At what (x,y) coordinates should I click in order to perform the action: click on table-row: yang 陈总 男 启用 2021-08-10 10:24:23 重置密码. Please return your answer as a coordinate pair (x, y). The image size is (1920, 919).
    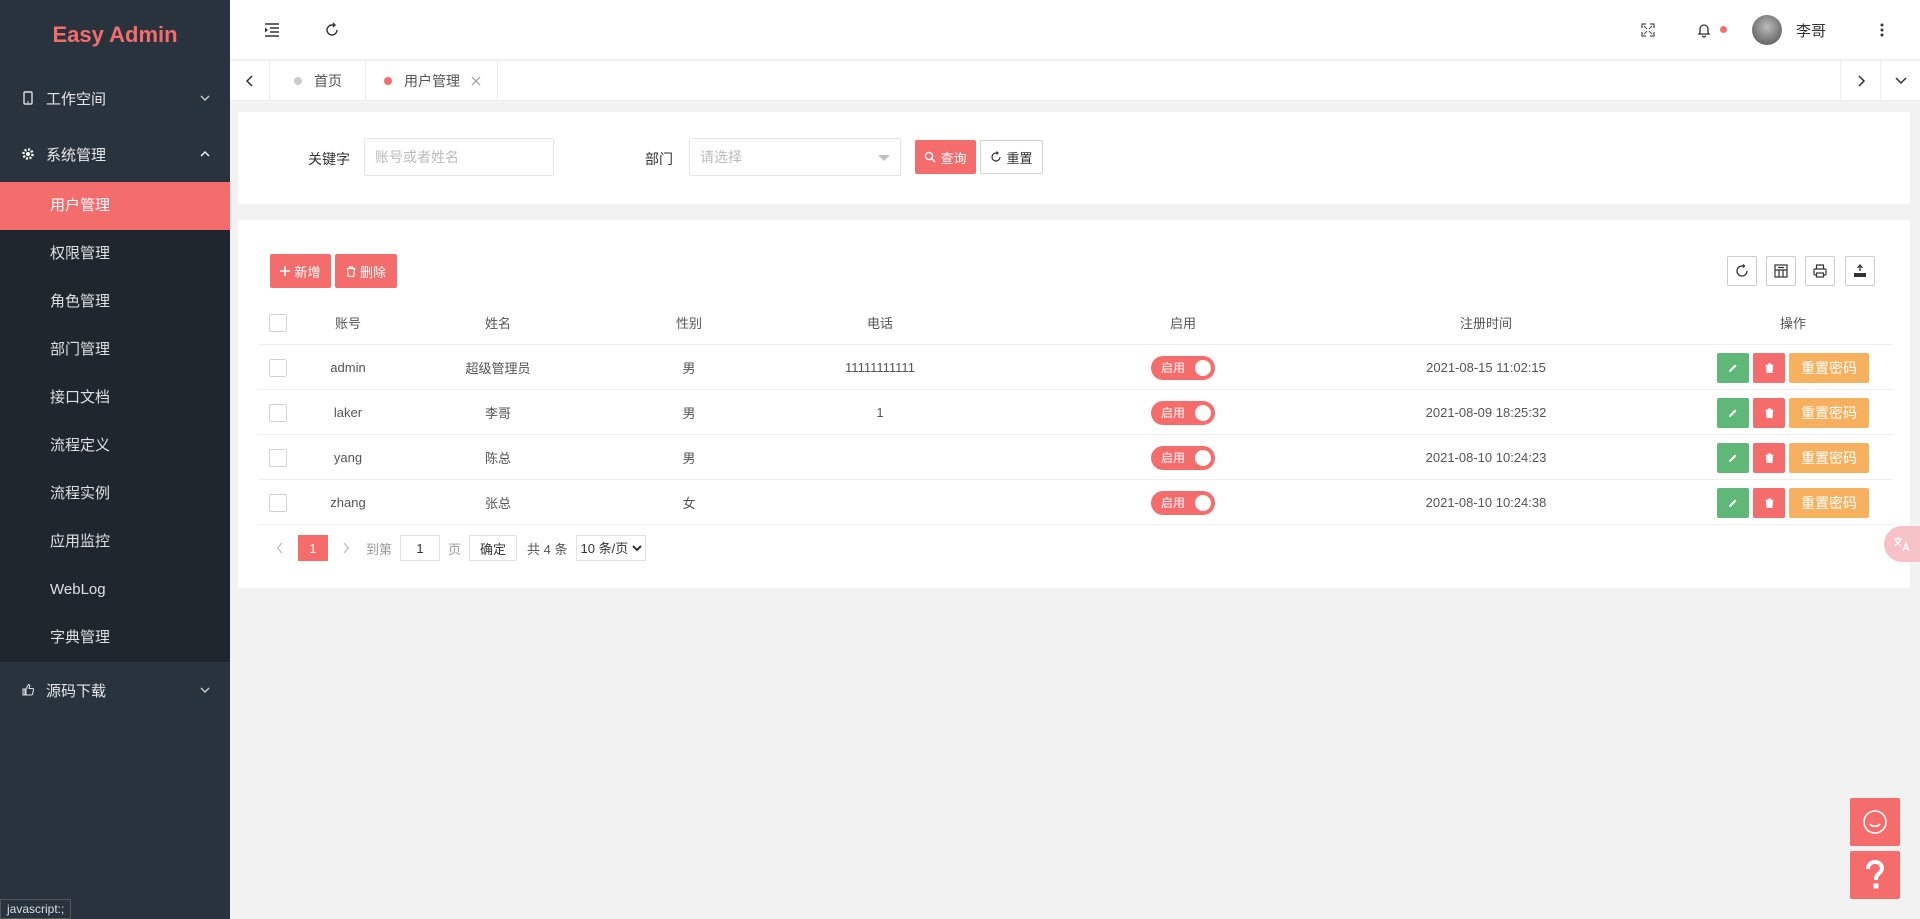
    Looking at the image, I should click on (1075, 457).